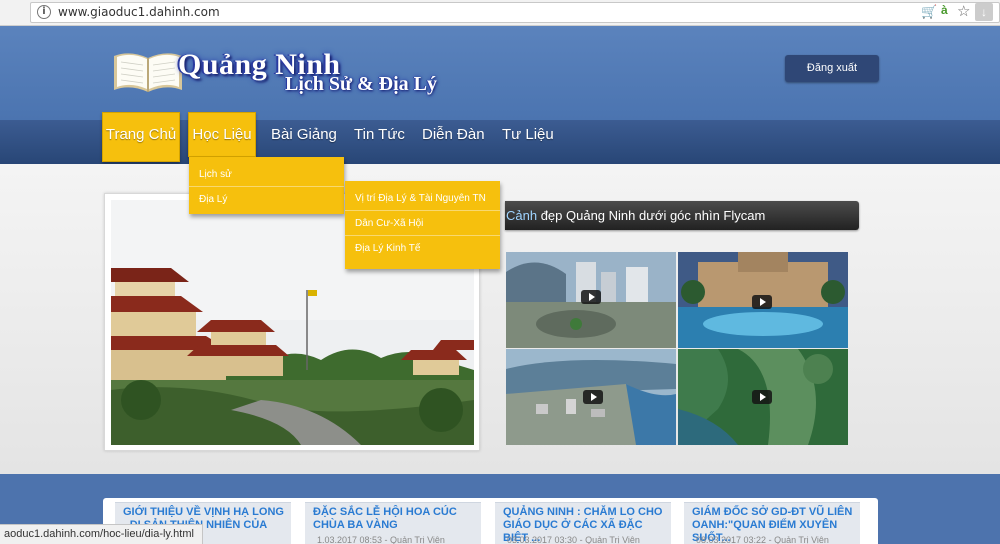 The width and height of the screenshot is (1000, 544). Describe the element at coordinates (266, 199) in the screenshot. I see `dropdown-item-dia-ly: Địa Lý` at that location.